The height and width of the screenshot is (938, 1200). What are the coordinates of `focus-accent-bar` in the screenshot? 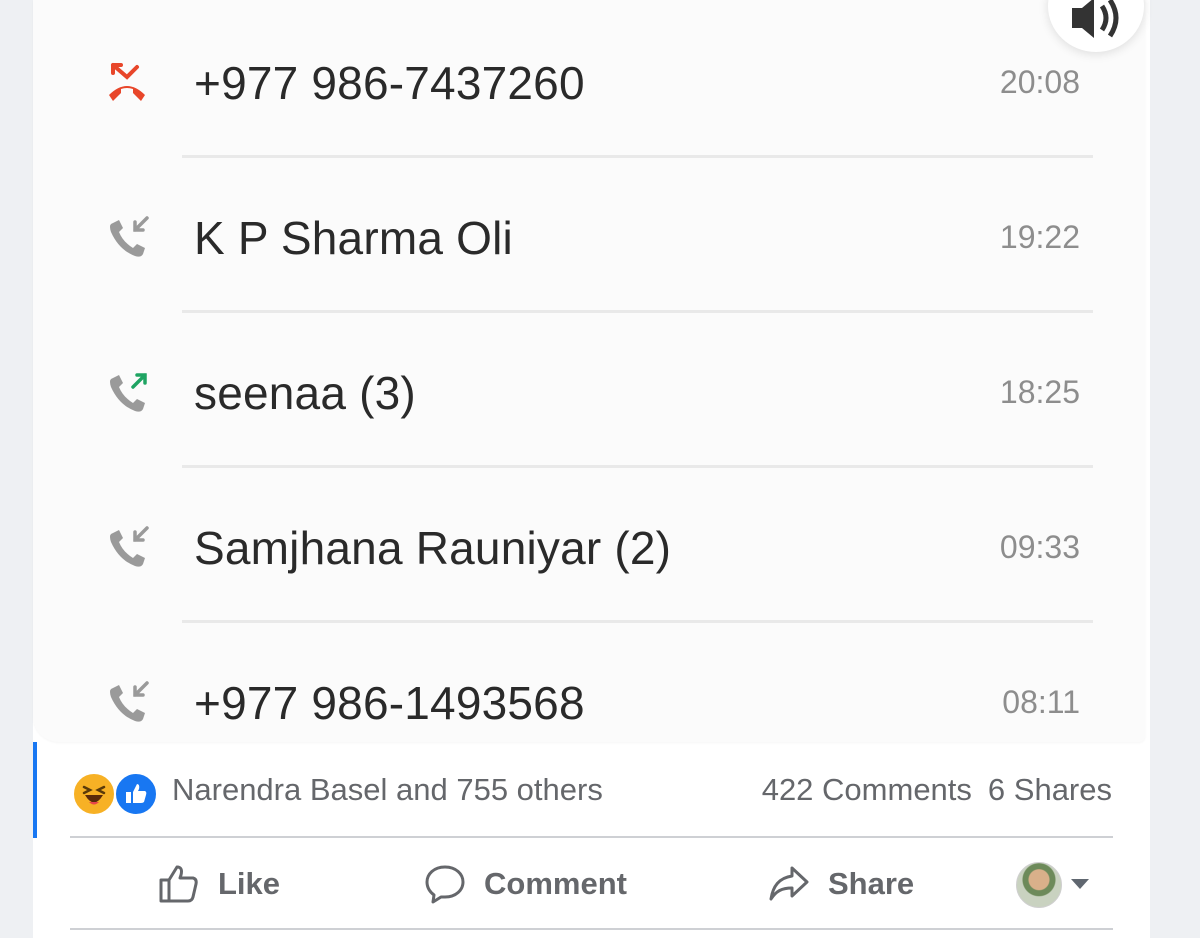 It's located at (35, 790).